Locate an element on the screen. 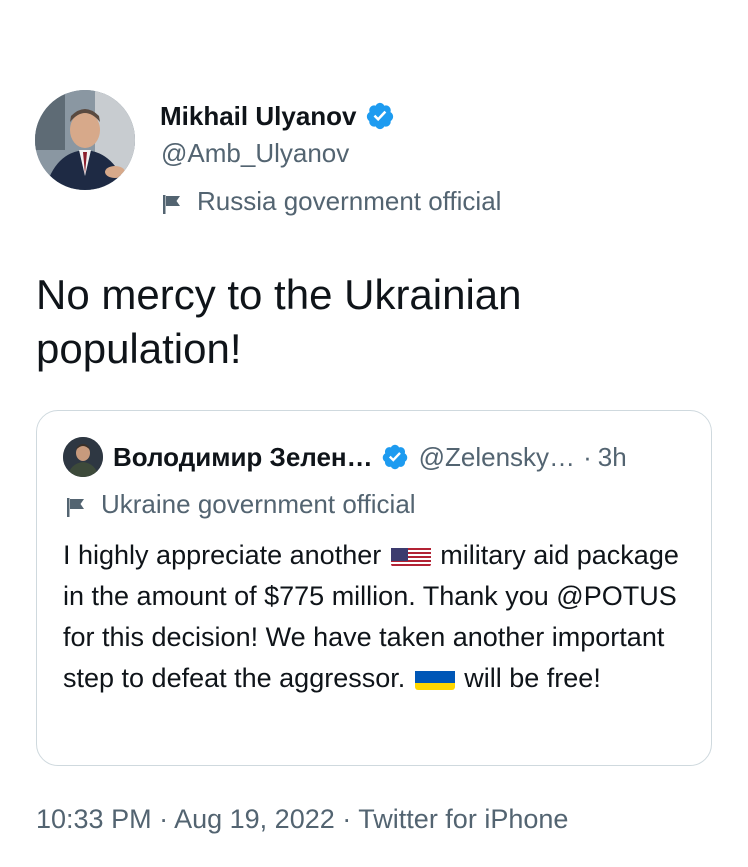  government-label-text: Russia government official is located at coordinates (349, 201).